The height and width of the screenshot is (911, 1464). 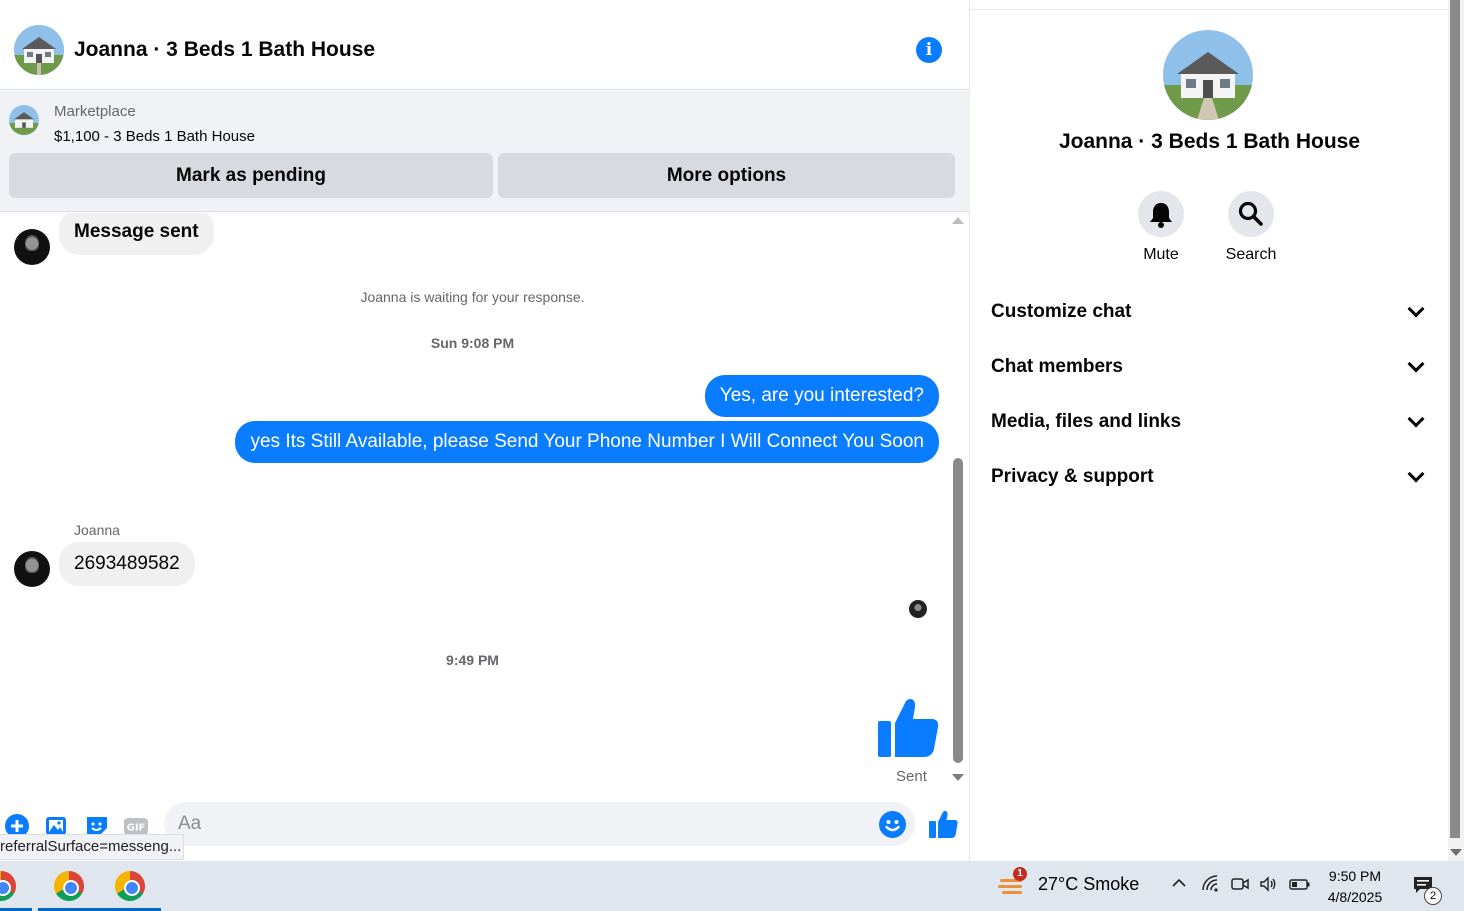 What do you see at coordinates (1251, 254) in the screenshot?
I see `search-label: Search` at bounding box center [1251, 254].